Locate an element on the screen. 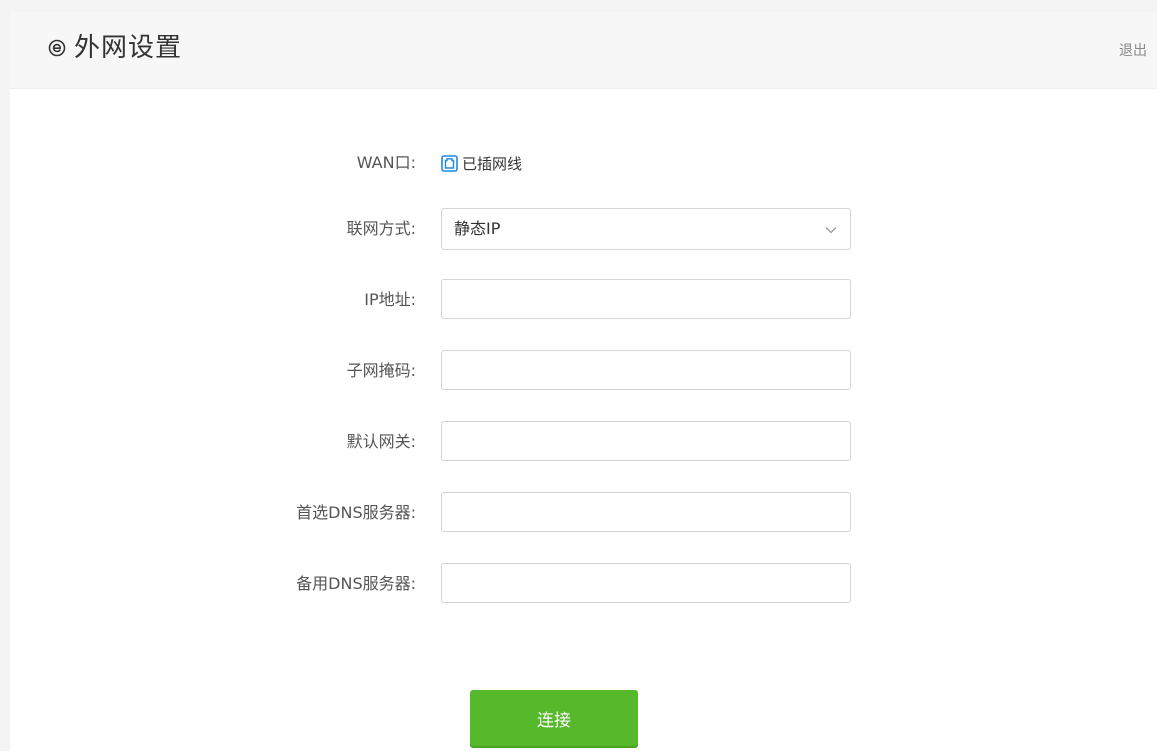  wan-status: 已插网线 is located at coordinates (481, 163).